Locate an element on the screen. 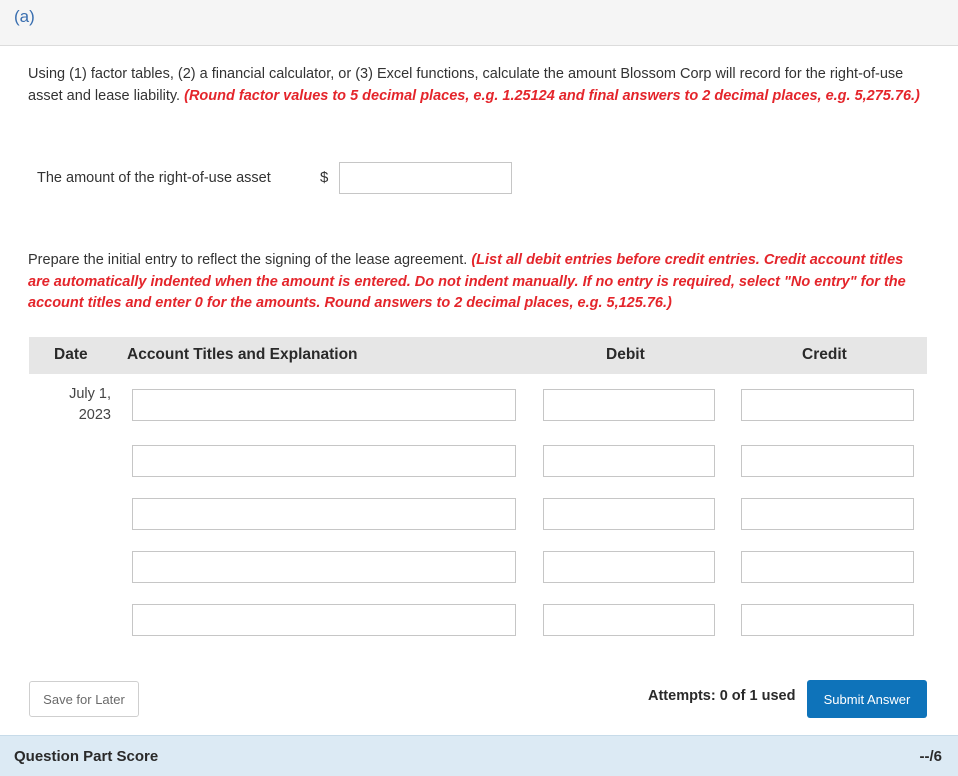 The image size is (958, 776). score-bar: Question Part Score --/6 is located at coordinates (479, 755).